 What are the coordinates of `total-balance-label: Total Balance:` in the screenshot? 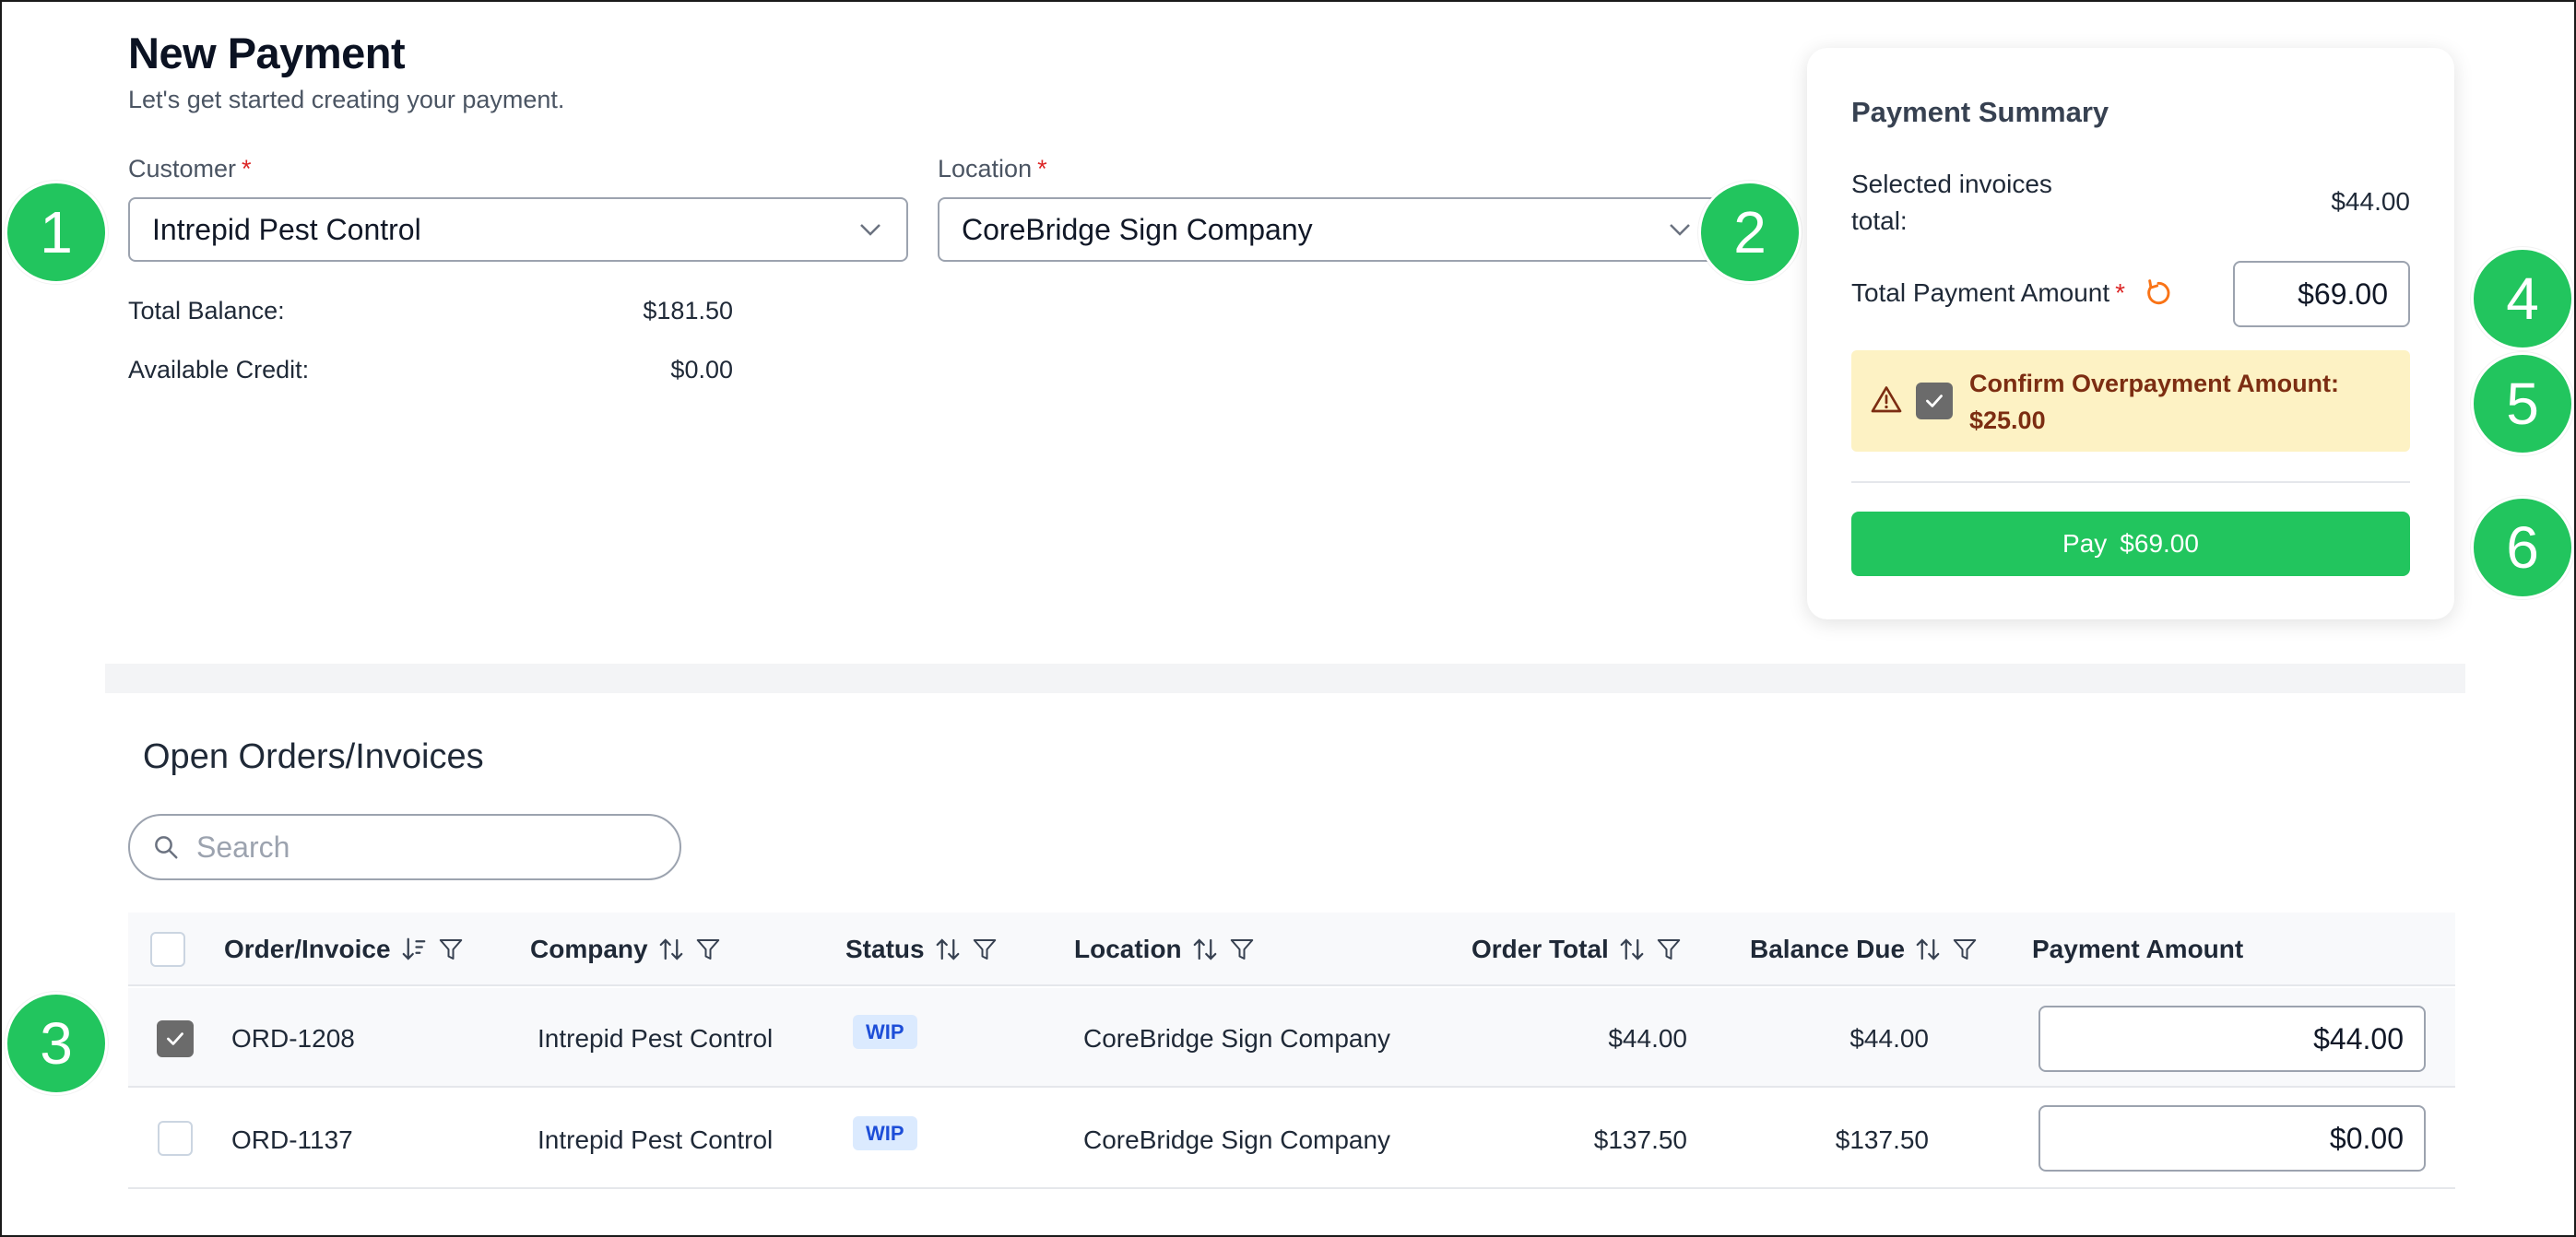 It's located at (206, 310).